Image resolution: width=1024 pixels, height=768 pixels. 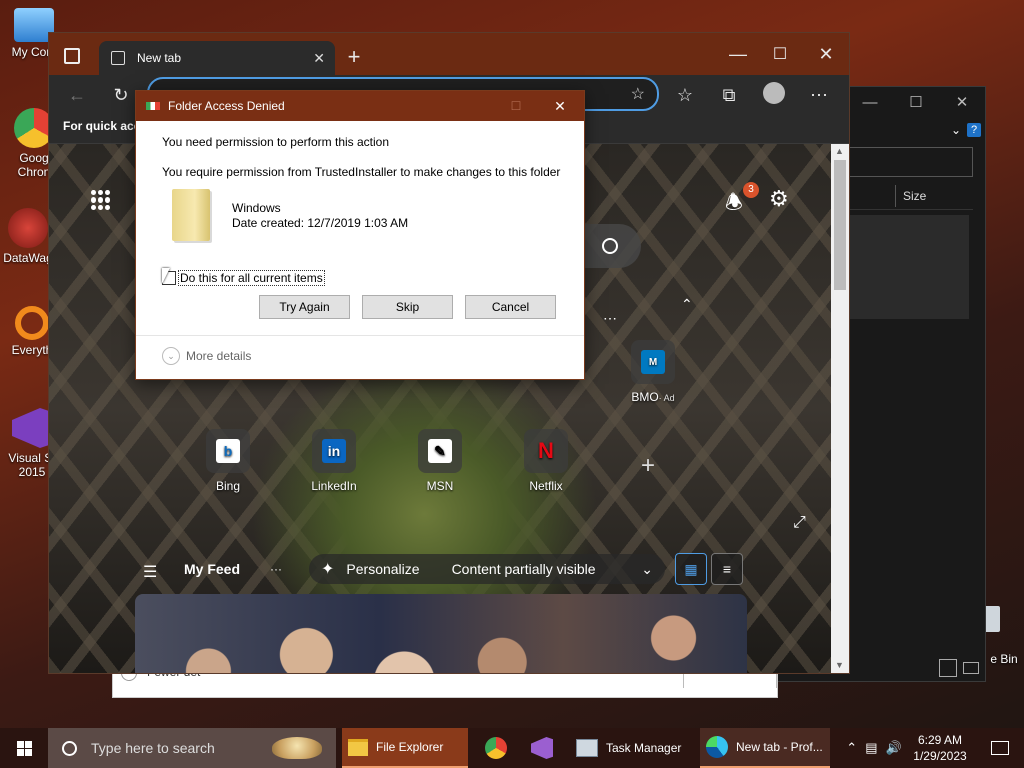 What do you see at coordinates (72, 56) in the screenshot?
I see `tab-actions-icon` at bounding box center [72, 56].